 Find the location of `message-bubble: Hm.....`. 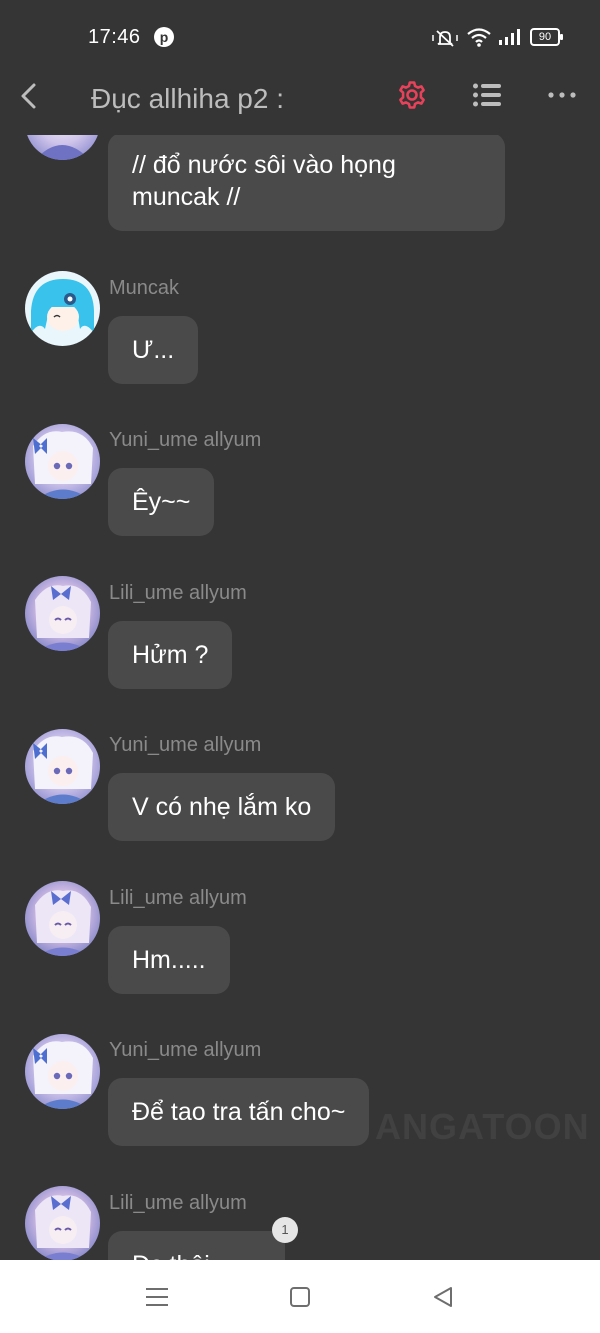

message-bubble: Hm..... is located at coordinates (169, 960).